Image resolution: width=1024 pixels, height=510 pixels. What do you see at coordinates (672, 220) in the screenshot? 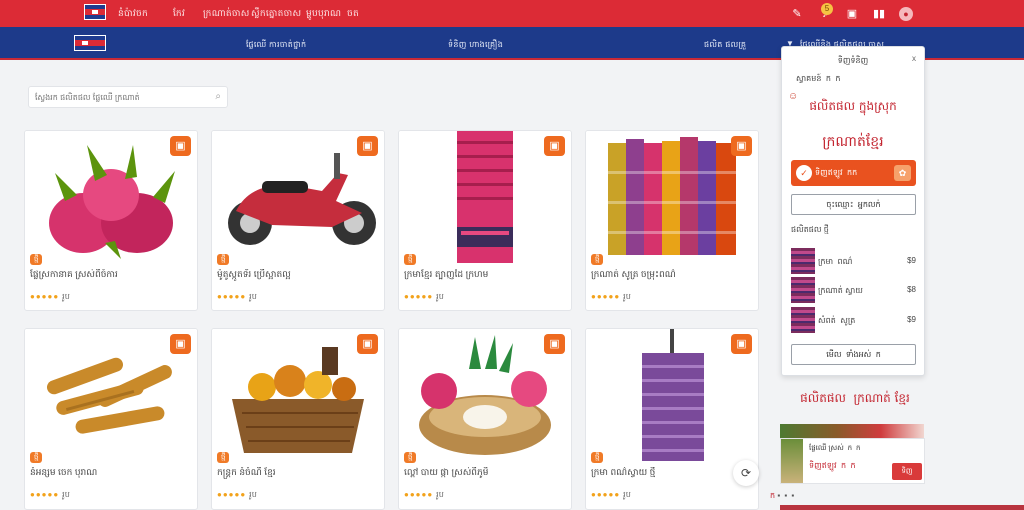
I see `product-card: ▣ ថ្មីក្រណាត់ ​សូត្រ ​ចម្រុះ​ពណ៌ ●●●●● រូប` at bounding box center [672, 220].